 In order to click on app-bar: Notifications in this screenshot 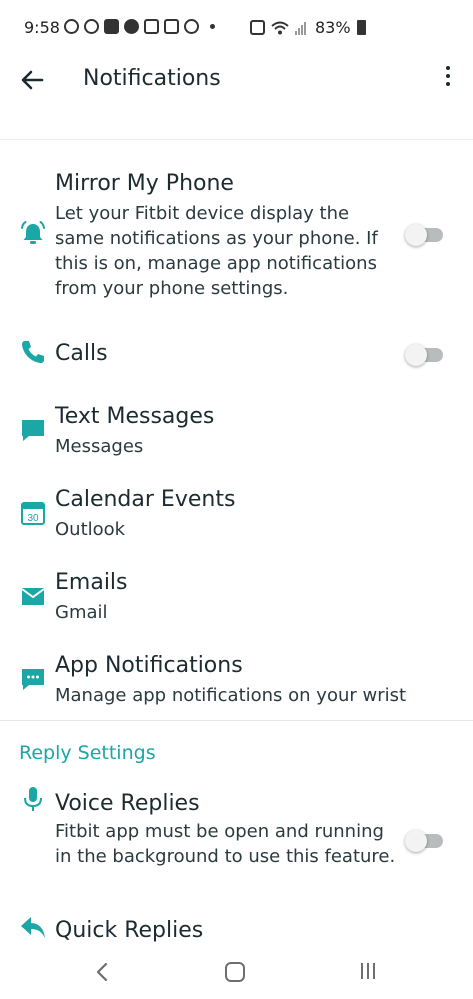, I will do `click(236, 98)`.